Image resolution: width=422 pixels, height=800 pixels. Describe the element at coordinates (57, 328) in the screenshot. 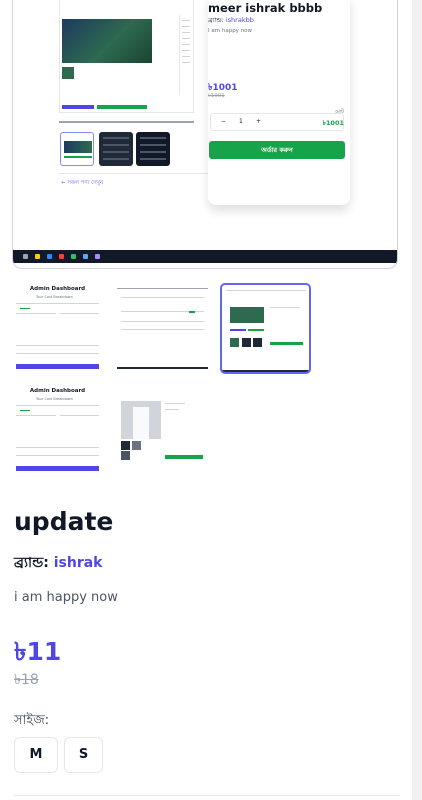

I see `gallery-thumb-1: Admin Dashboard Tour Cost Breakdown` at that location.